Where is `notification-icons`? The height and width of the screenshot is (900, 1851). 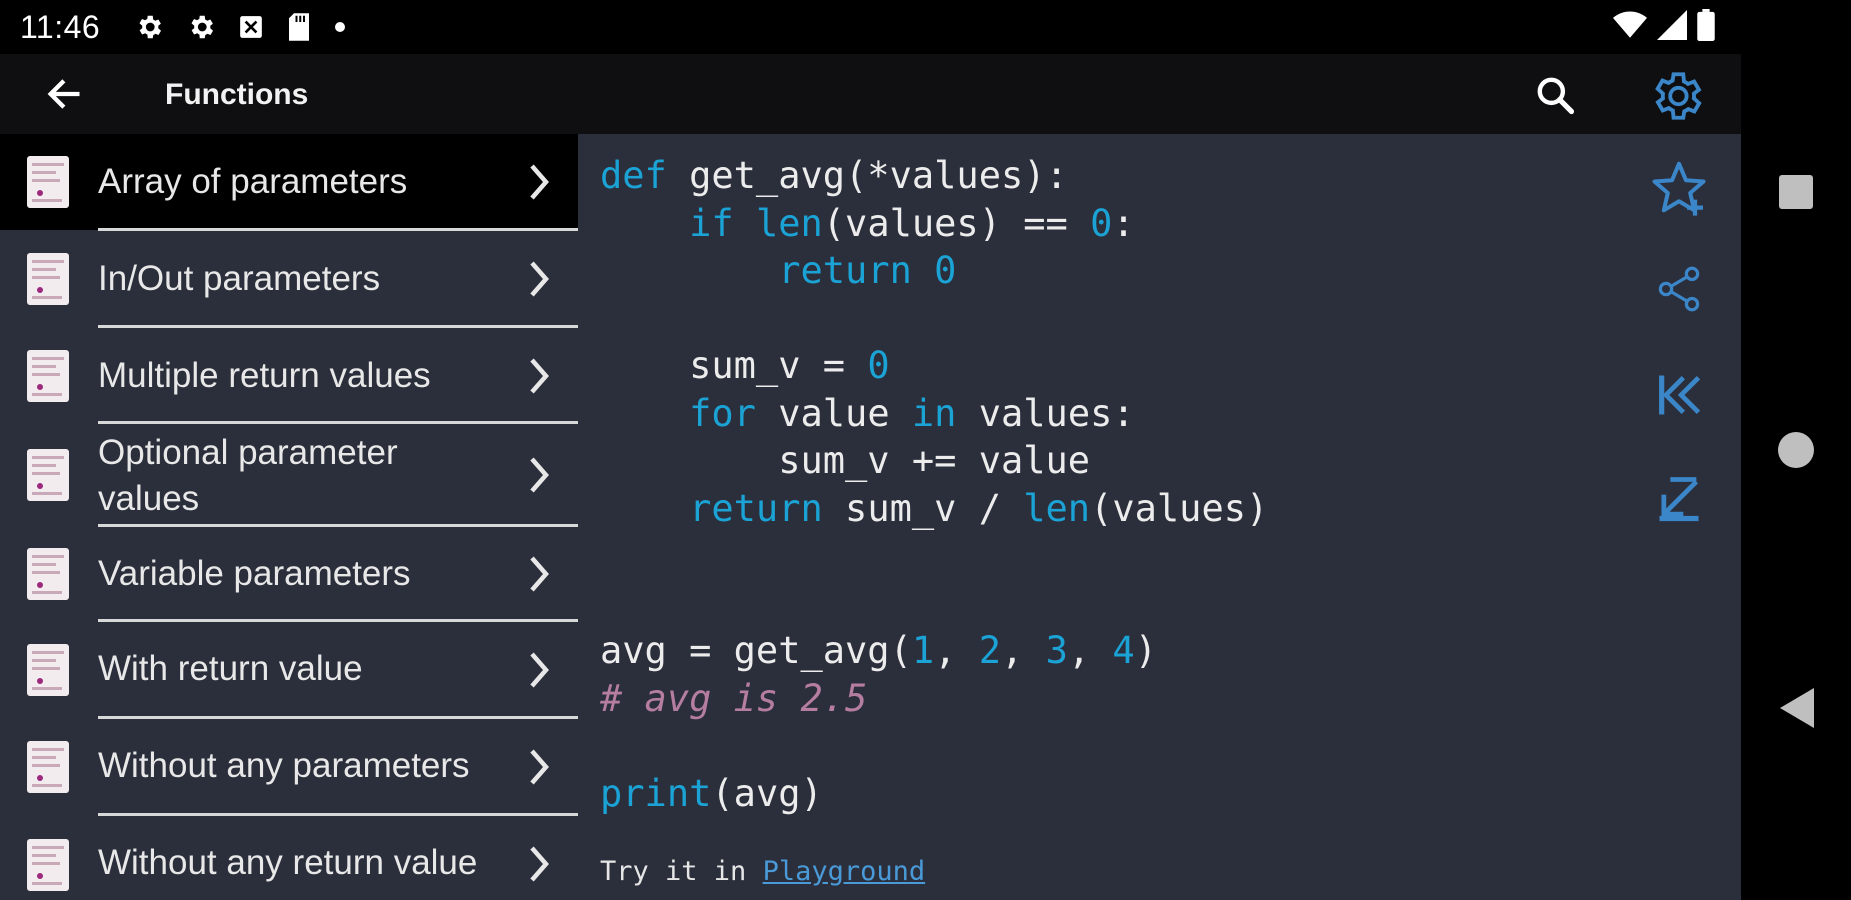 notification-icons is located at coordinates (240, 27).